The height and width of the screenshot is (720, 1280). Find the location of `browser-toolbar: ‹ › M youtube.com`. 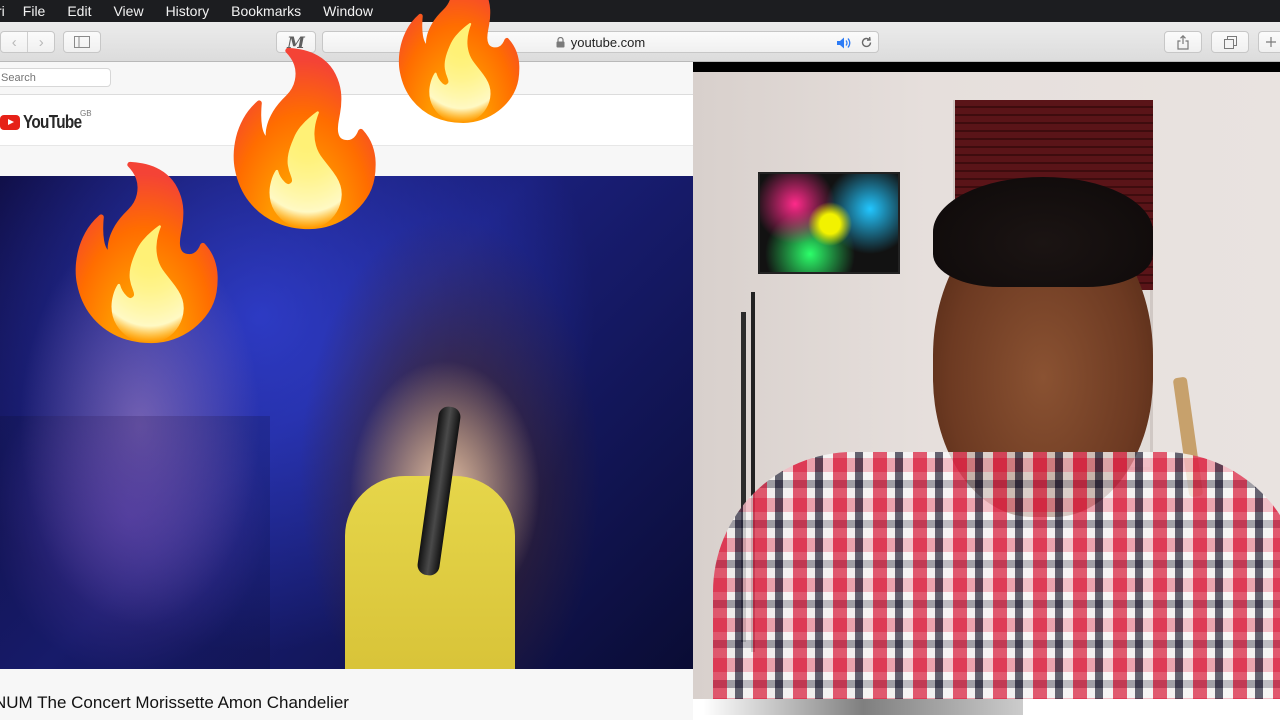

browser-toolbar: ‹ › M youtube.com is located at coordinates (640, 42).